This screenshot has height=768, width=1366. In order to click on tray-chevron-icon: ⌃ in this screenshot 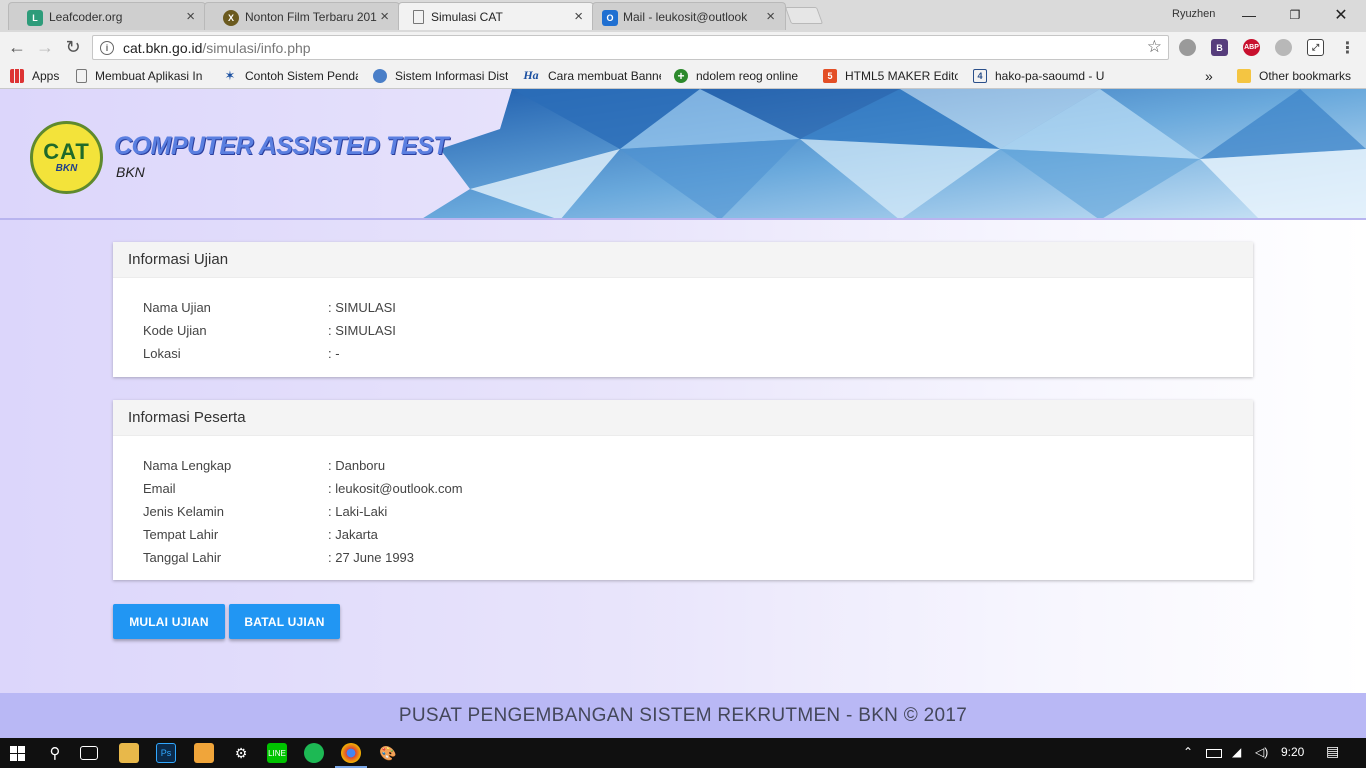, I will do `click(1188, 752)`.